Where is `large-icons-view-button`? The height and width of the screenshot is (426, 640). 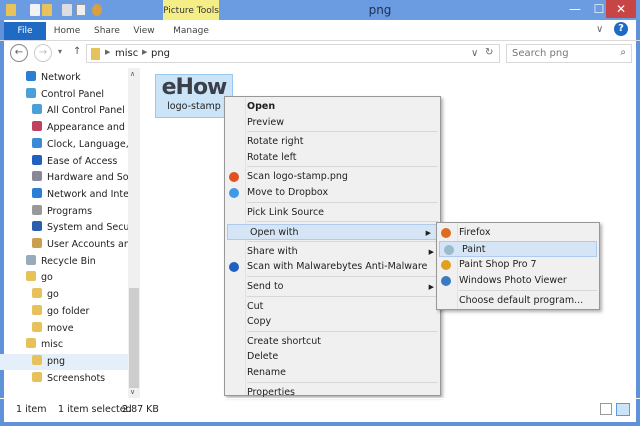 large-icons-view-button is located at coordinates (623, 409).